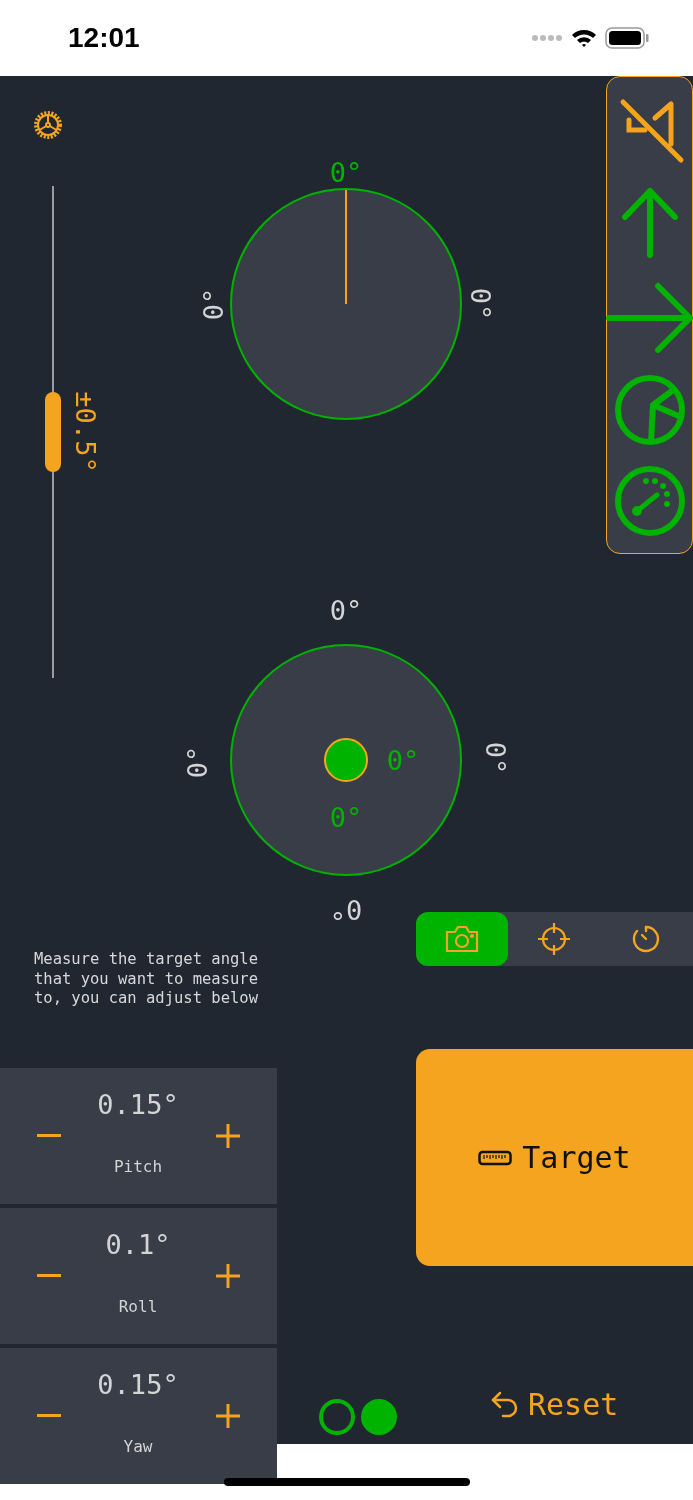  Describe the element at coordinates (145, 979) in the screenshot. I see `instruction-text: Measure the target angle that you want to measure to, you can adjust below` at that location.